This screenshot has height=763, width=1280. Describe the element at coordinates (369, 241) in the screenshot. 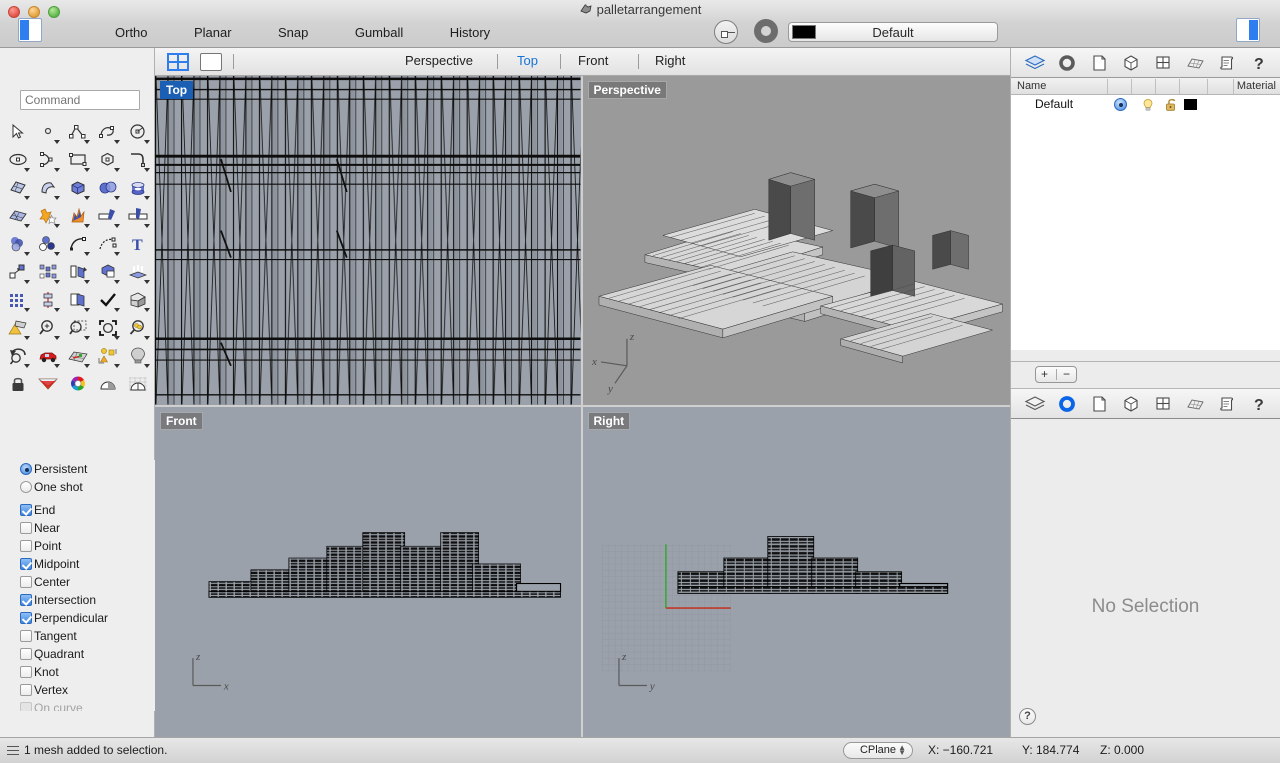

I see `viewport-top: Top` at that location.